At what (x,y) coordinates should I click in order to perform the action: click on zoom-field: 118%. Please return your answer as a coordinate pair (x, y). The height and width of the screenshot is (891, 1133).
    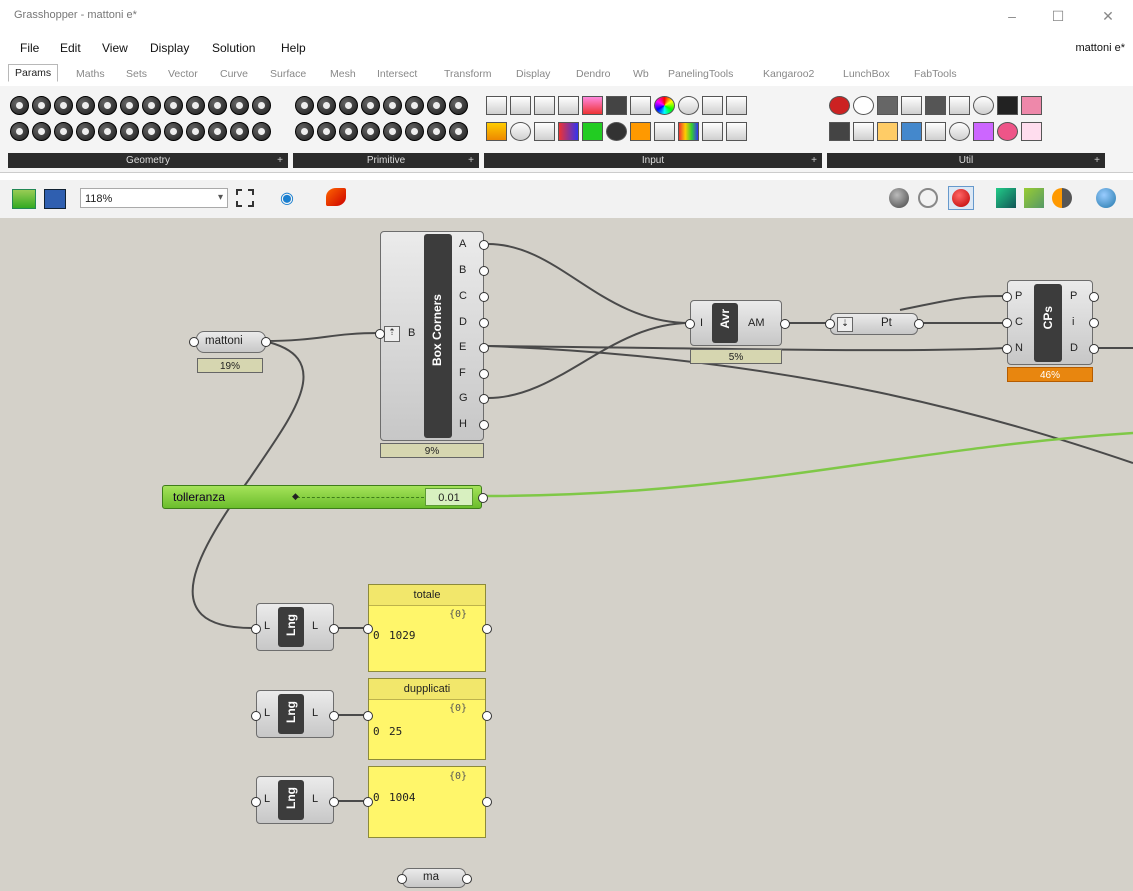
    Looking at the image, I should click on (154, 198).